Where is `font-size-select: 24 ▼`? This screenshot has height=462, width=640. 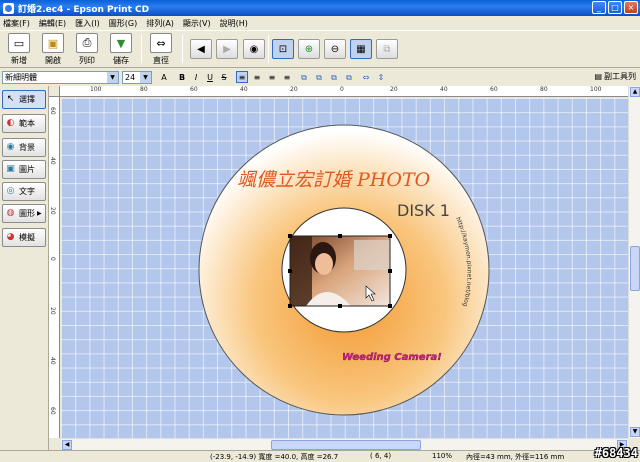 font-size-select: 24 ▼ is located at coordinates (137, 77).